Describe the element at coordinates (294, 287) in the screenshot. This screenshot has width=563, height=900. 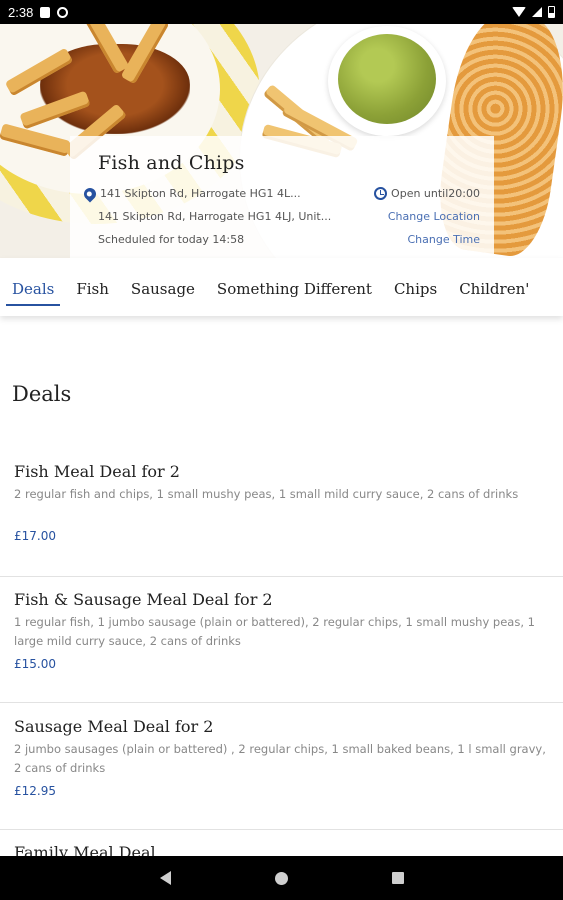
I see `tab-something-different: Something Different` at that location.